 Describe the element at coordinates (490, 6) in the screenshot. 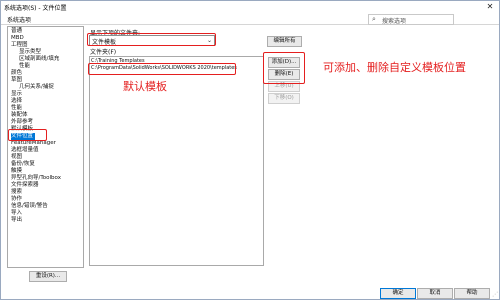

I see `close-icon: ✕` at that location.